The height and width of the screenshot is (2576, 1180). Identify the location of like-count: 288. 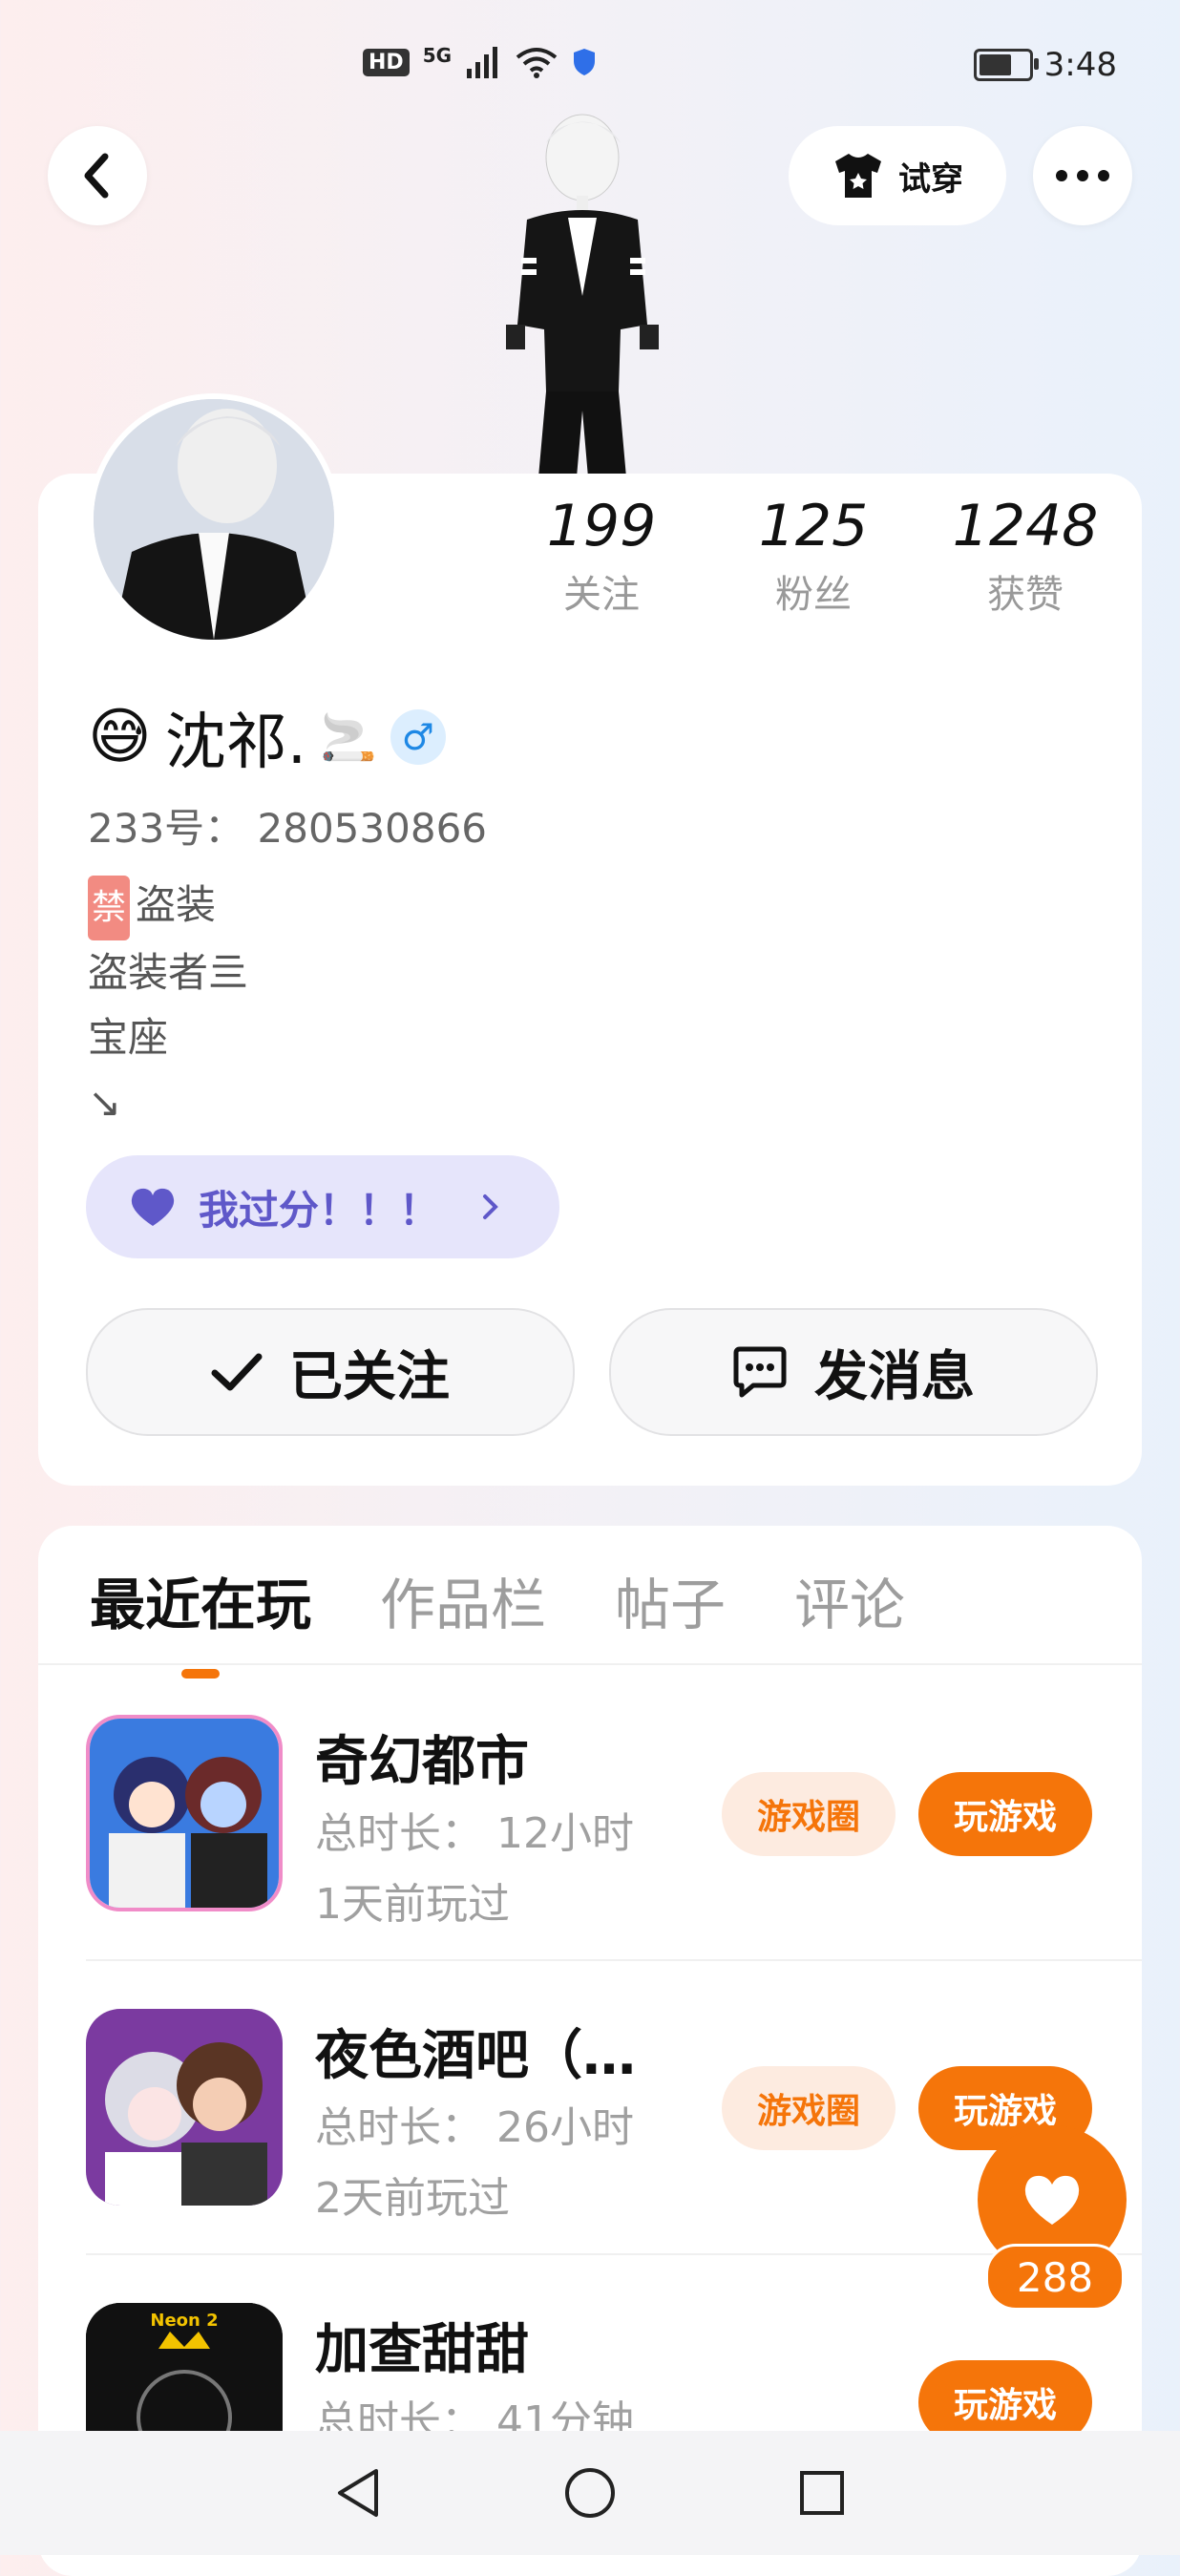
(1055, 2277).